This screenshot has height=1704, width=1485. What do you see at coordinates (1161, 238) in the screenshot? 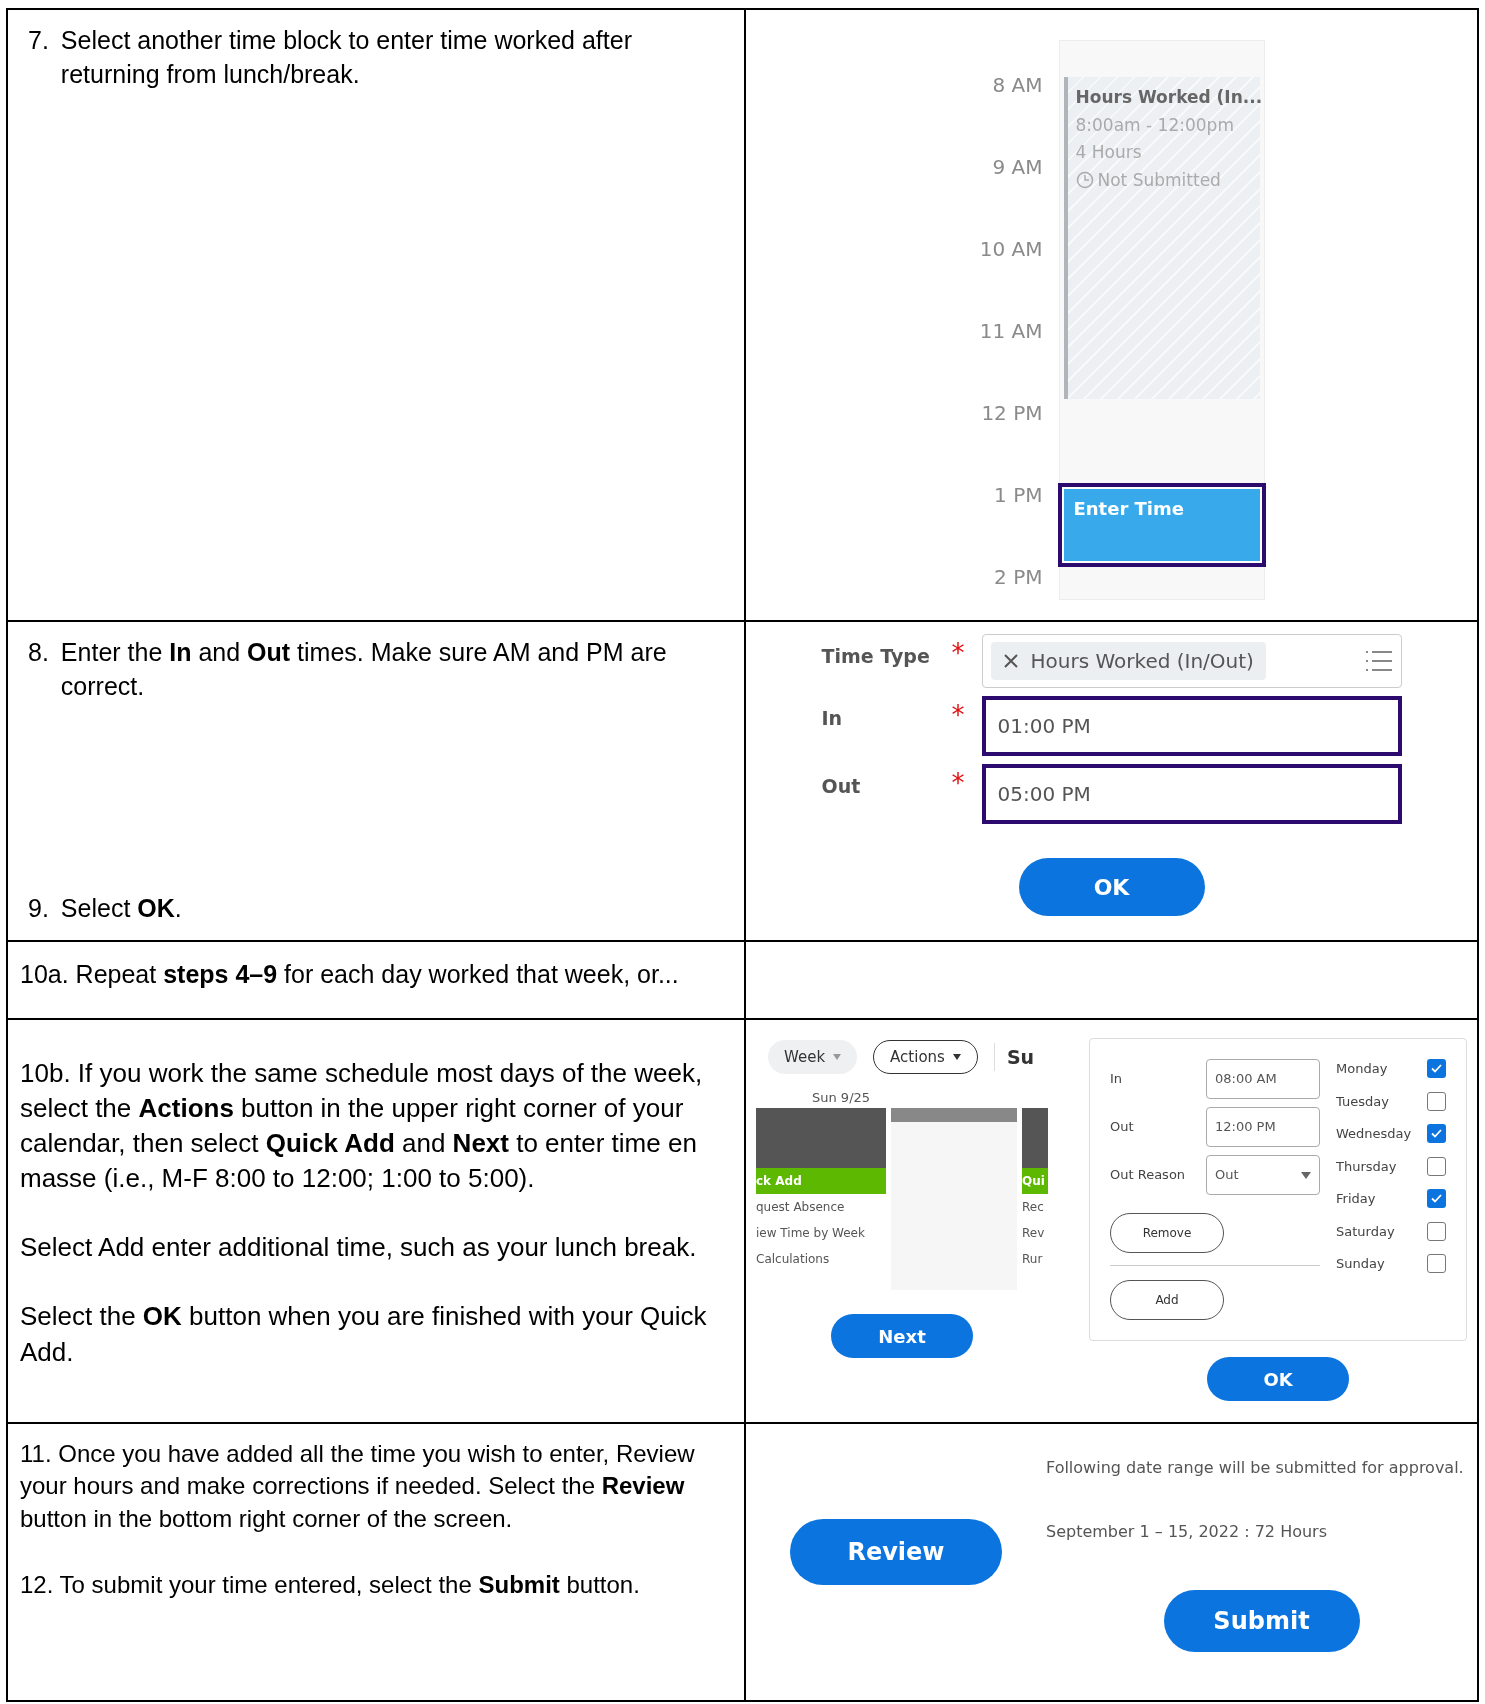
I see `time-entry-block: Hours Worked (In... 8:00am - 12:00pm 4 Hours Not Submitted` at bounding box center [1161, 238].